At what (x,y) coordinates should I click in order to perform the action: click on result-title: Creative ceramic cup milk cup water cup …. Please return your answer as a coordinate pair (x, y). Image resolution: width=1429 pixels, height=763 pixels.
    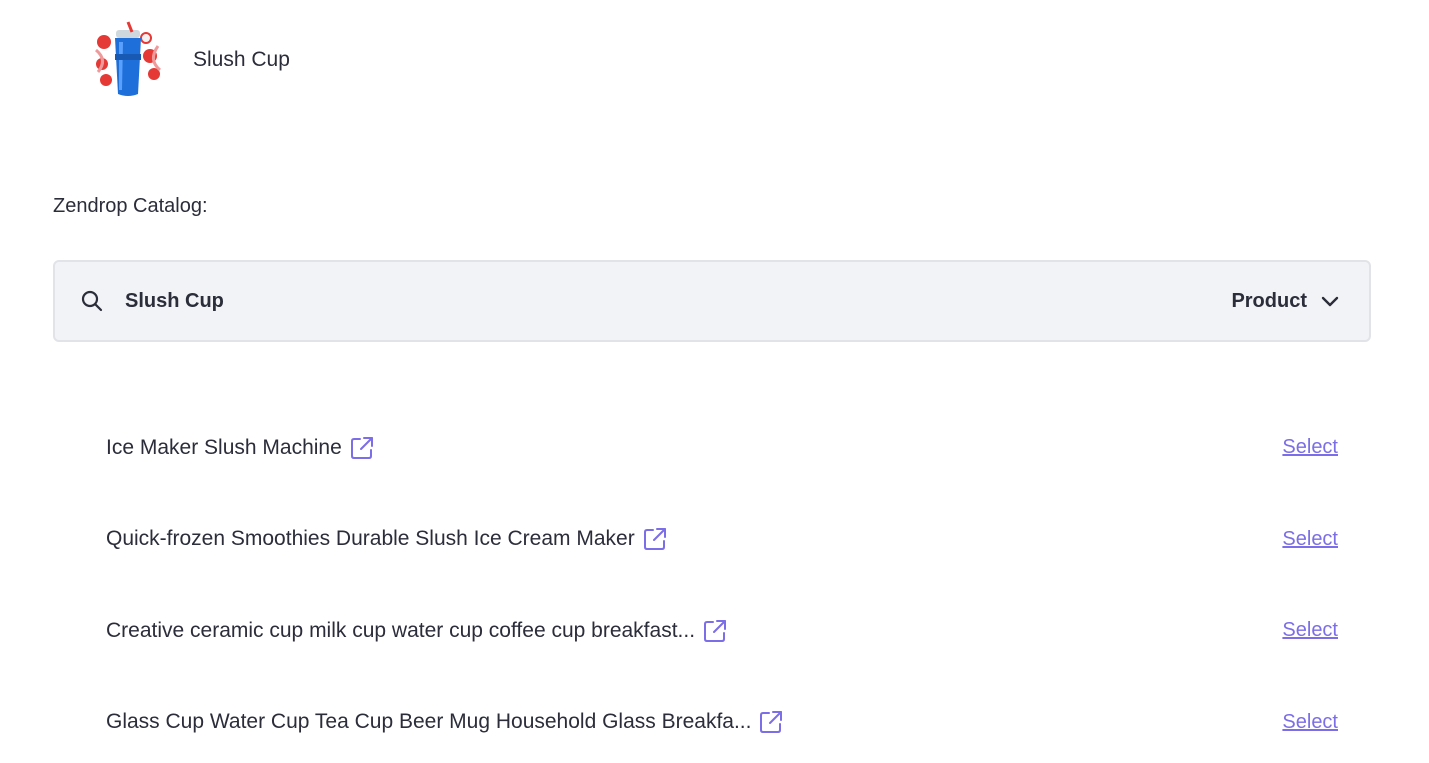
    Looking at the image, I should click on (401, 630).